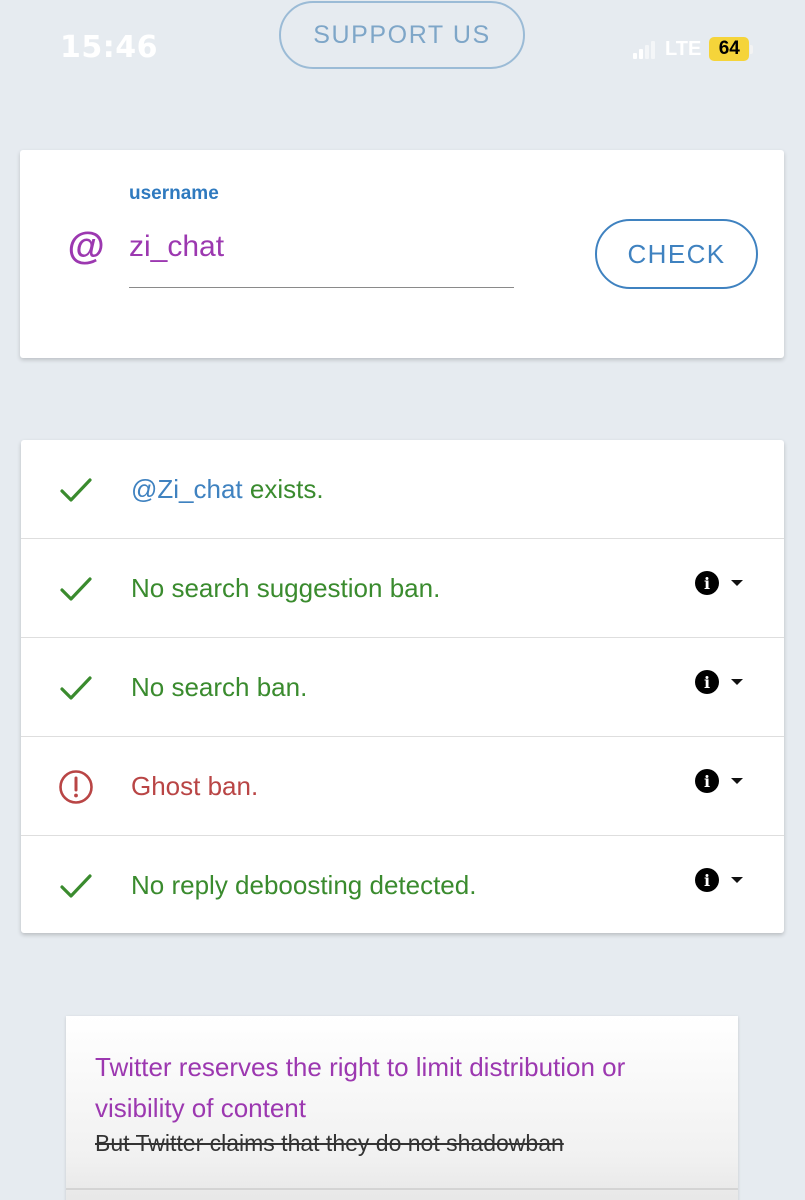  What do you see at coordinates (402, 786) in the screenshot?
I see `result-row-ghost-ban: Ghost ban. i` at bounding box center [402, 786].